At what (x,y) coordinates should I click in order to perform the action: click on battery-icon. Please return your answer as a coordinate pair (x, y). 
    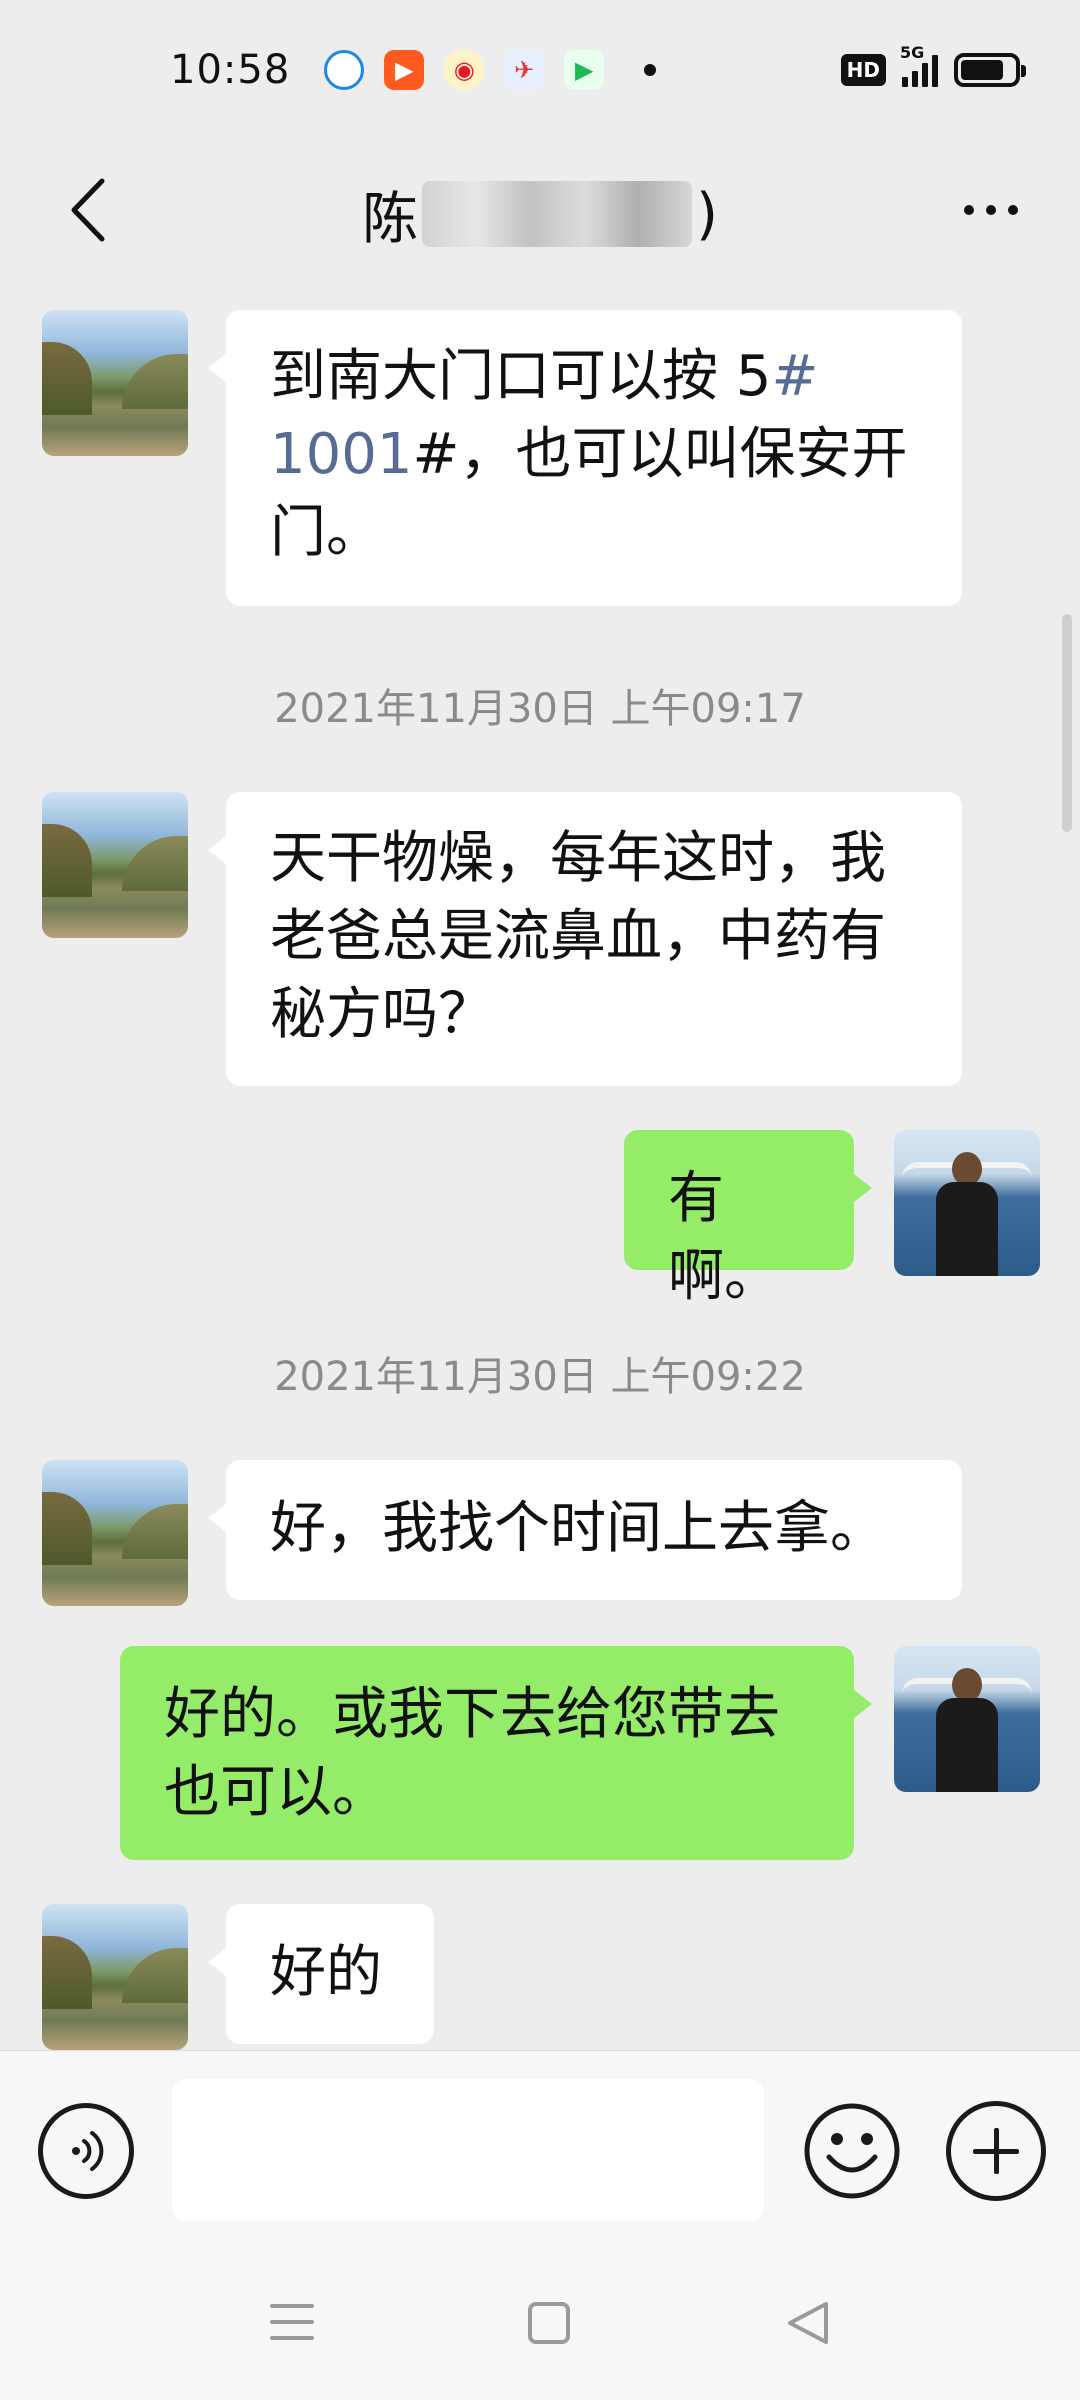
    Looking at the image, I should click on (990, 70).